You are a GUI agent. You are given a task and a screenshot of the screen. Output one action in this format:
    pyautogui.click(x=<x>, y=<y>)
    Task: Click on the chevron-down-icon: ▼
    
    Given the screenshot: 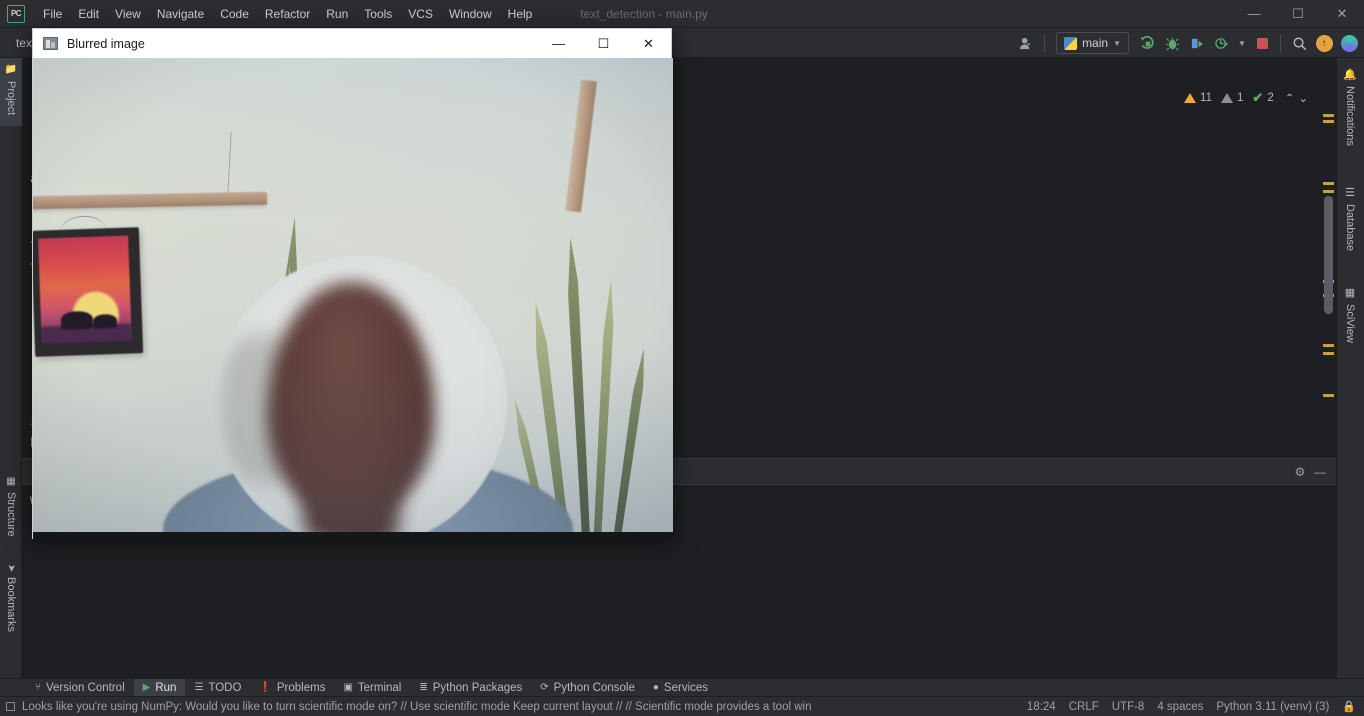 What is the action you would take?
    pyautogui.click(x=1117, y=43)
    